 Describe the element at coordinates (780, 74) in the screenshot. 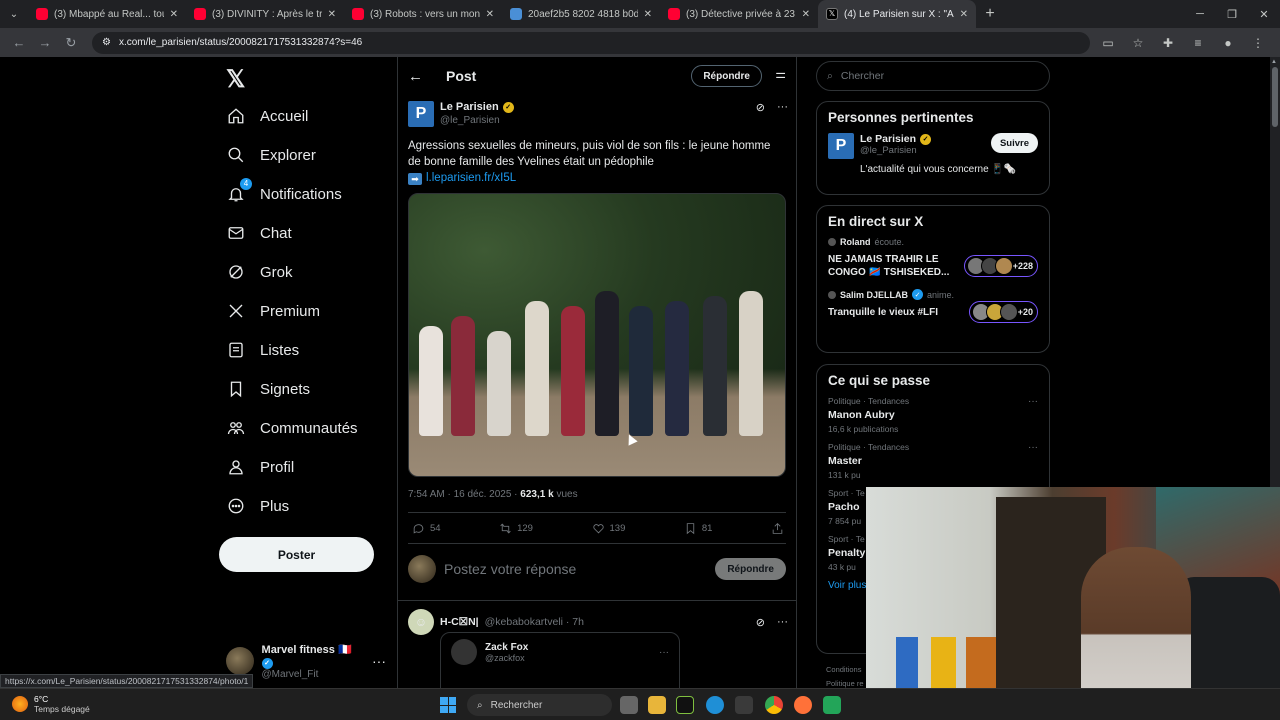

I see `sliders-icon: ⚌` at that location.